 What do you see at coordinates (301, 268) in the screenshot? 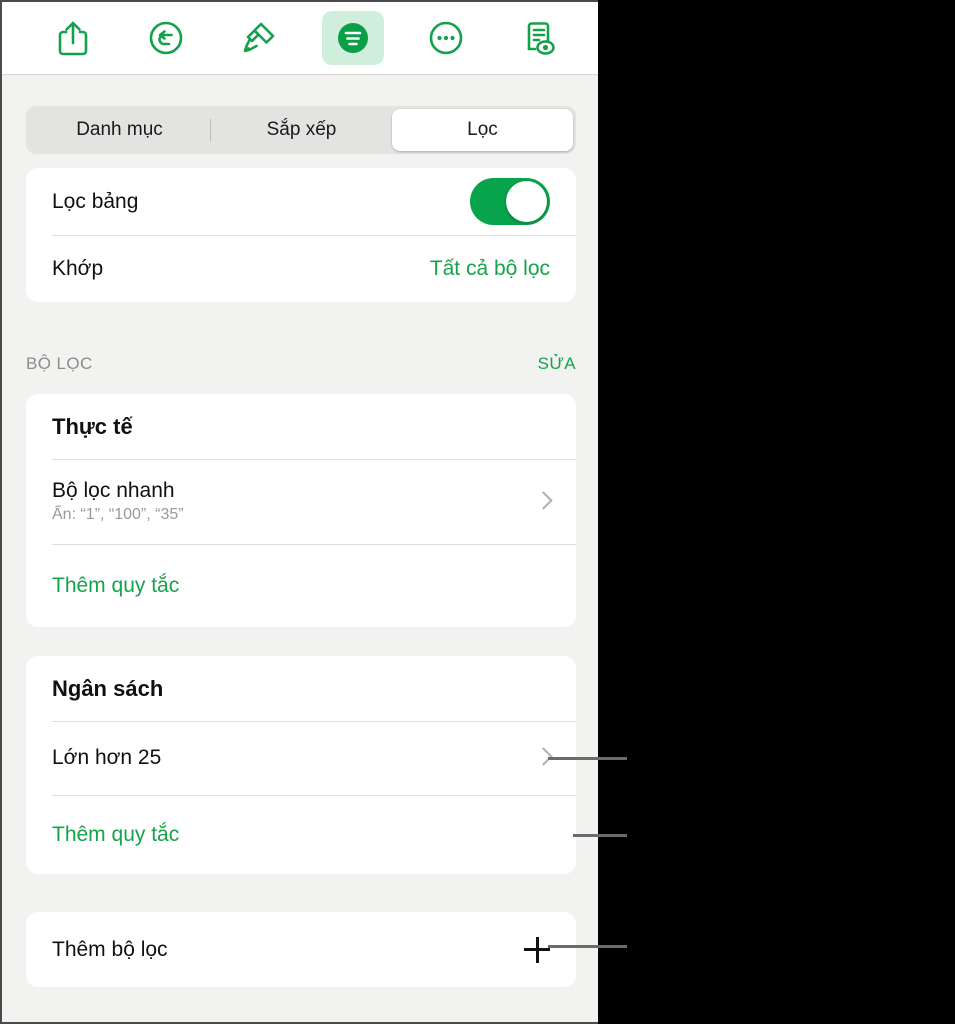
I see `row-match: Khớp Tất cả bộ lọc` at bounding box center [301, 268].